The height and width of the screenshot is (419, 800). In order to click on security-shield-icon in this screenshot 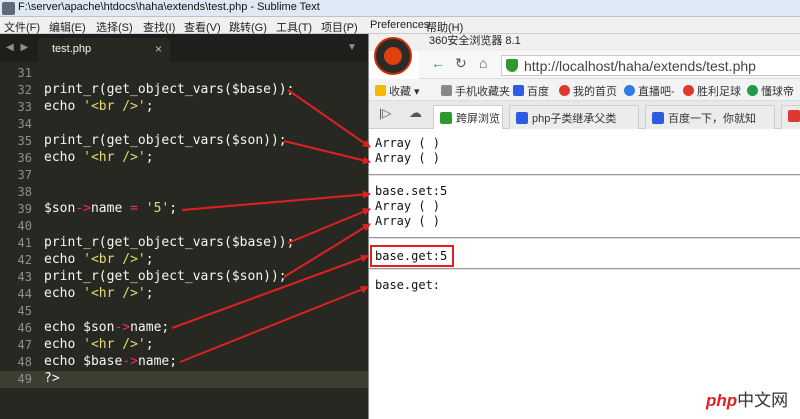, I will do `click(512, 65)`.